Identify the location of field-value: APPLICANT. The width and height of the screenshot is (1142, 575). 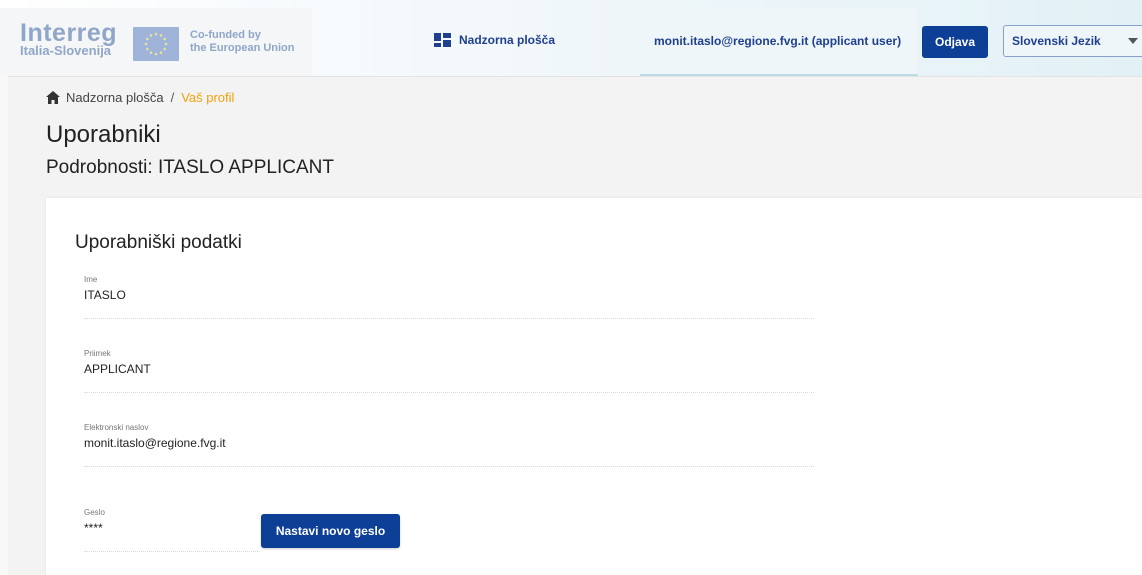
(117, 369).